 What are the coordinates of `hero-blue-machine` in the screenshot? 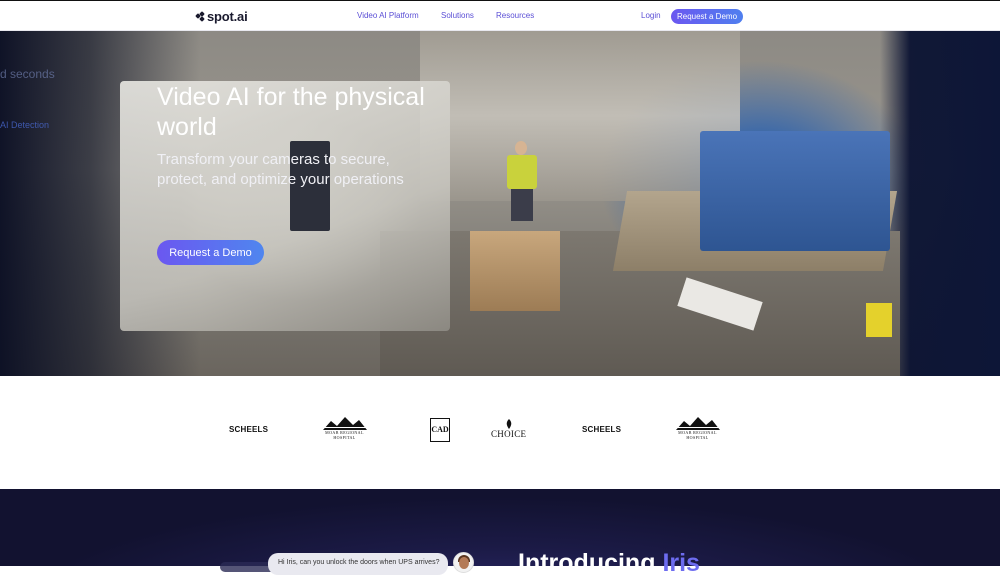 It's located at (795, 191).